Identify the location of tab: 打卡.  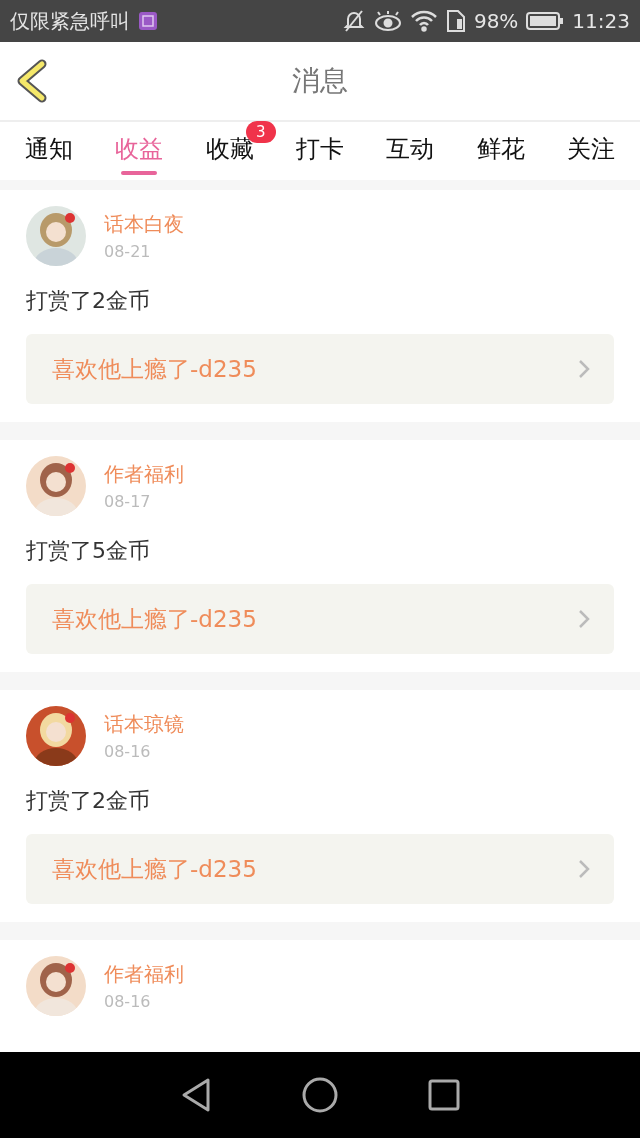
(320, 151).